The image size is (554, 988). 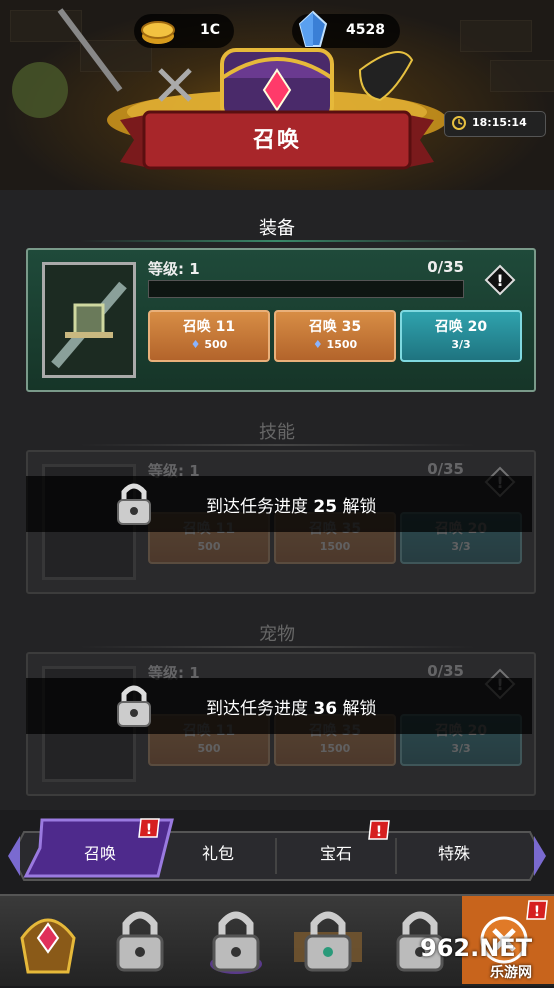 What do you see at coordinates (209, 327) in the screenshot?
I see `button-label: 召唤 11` at bounding box center [209, 327].